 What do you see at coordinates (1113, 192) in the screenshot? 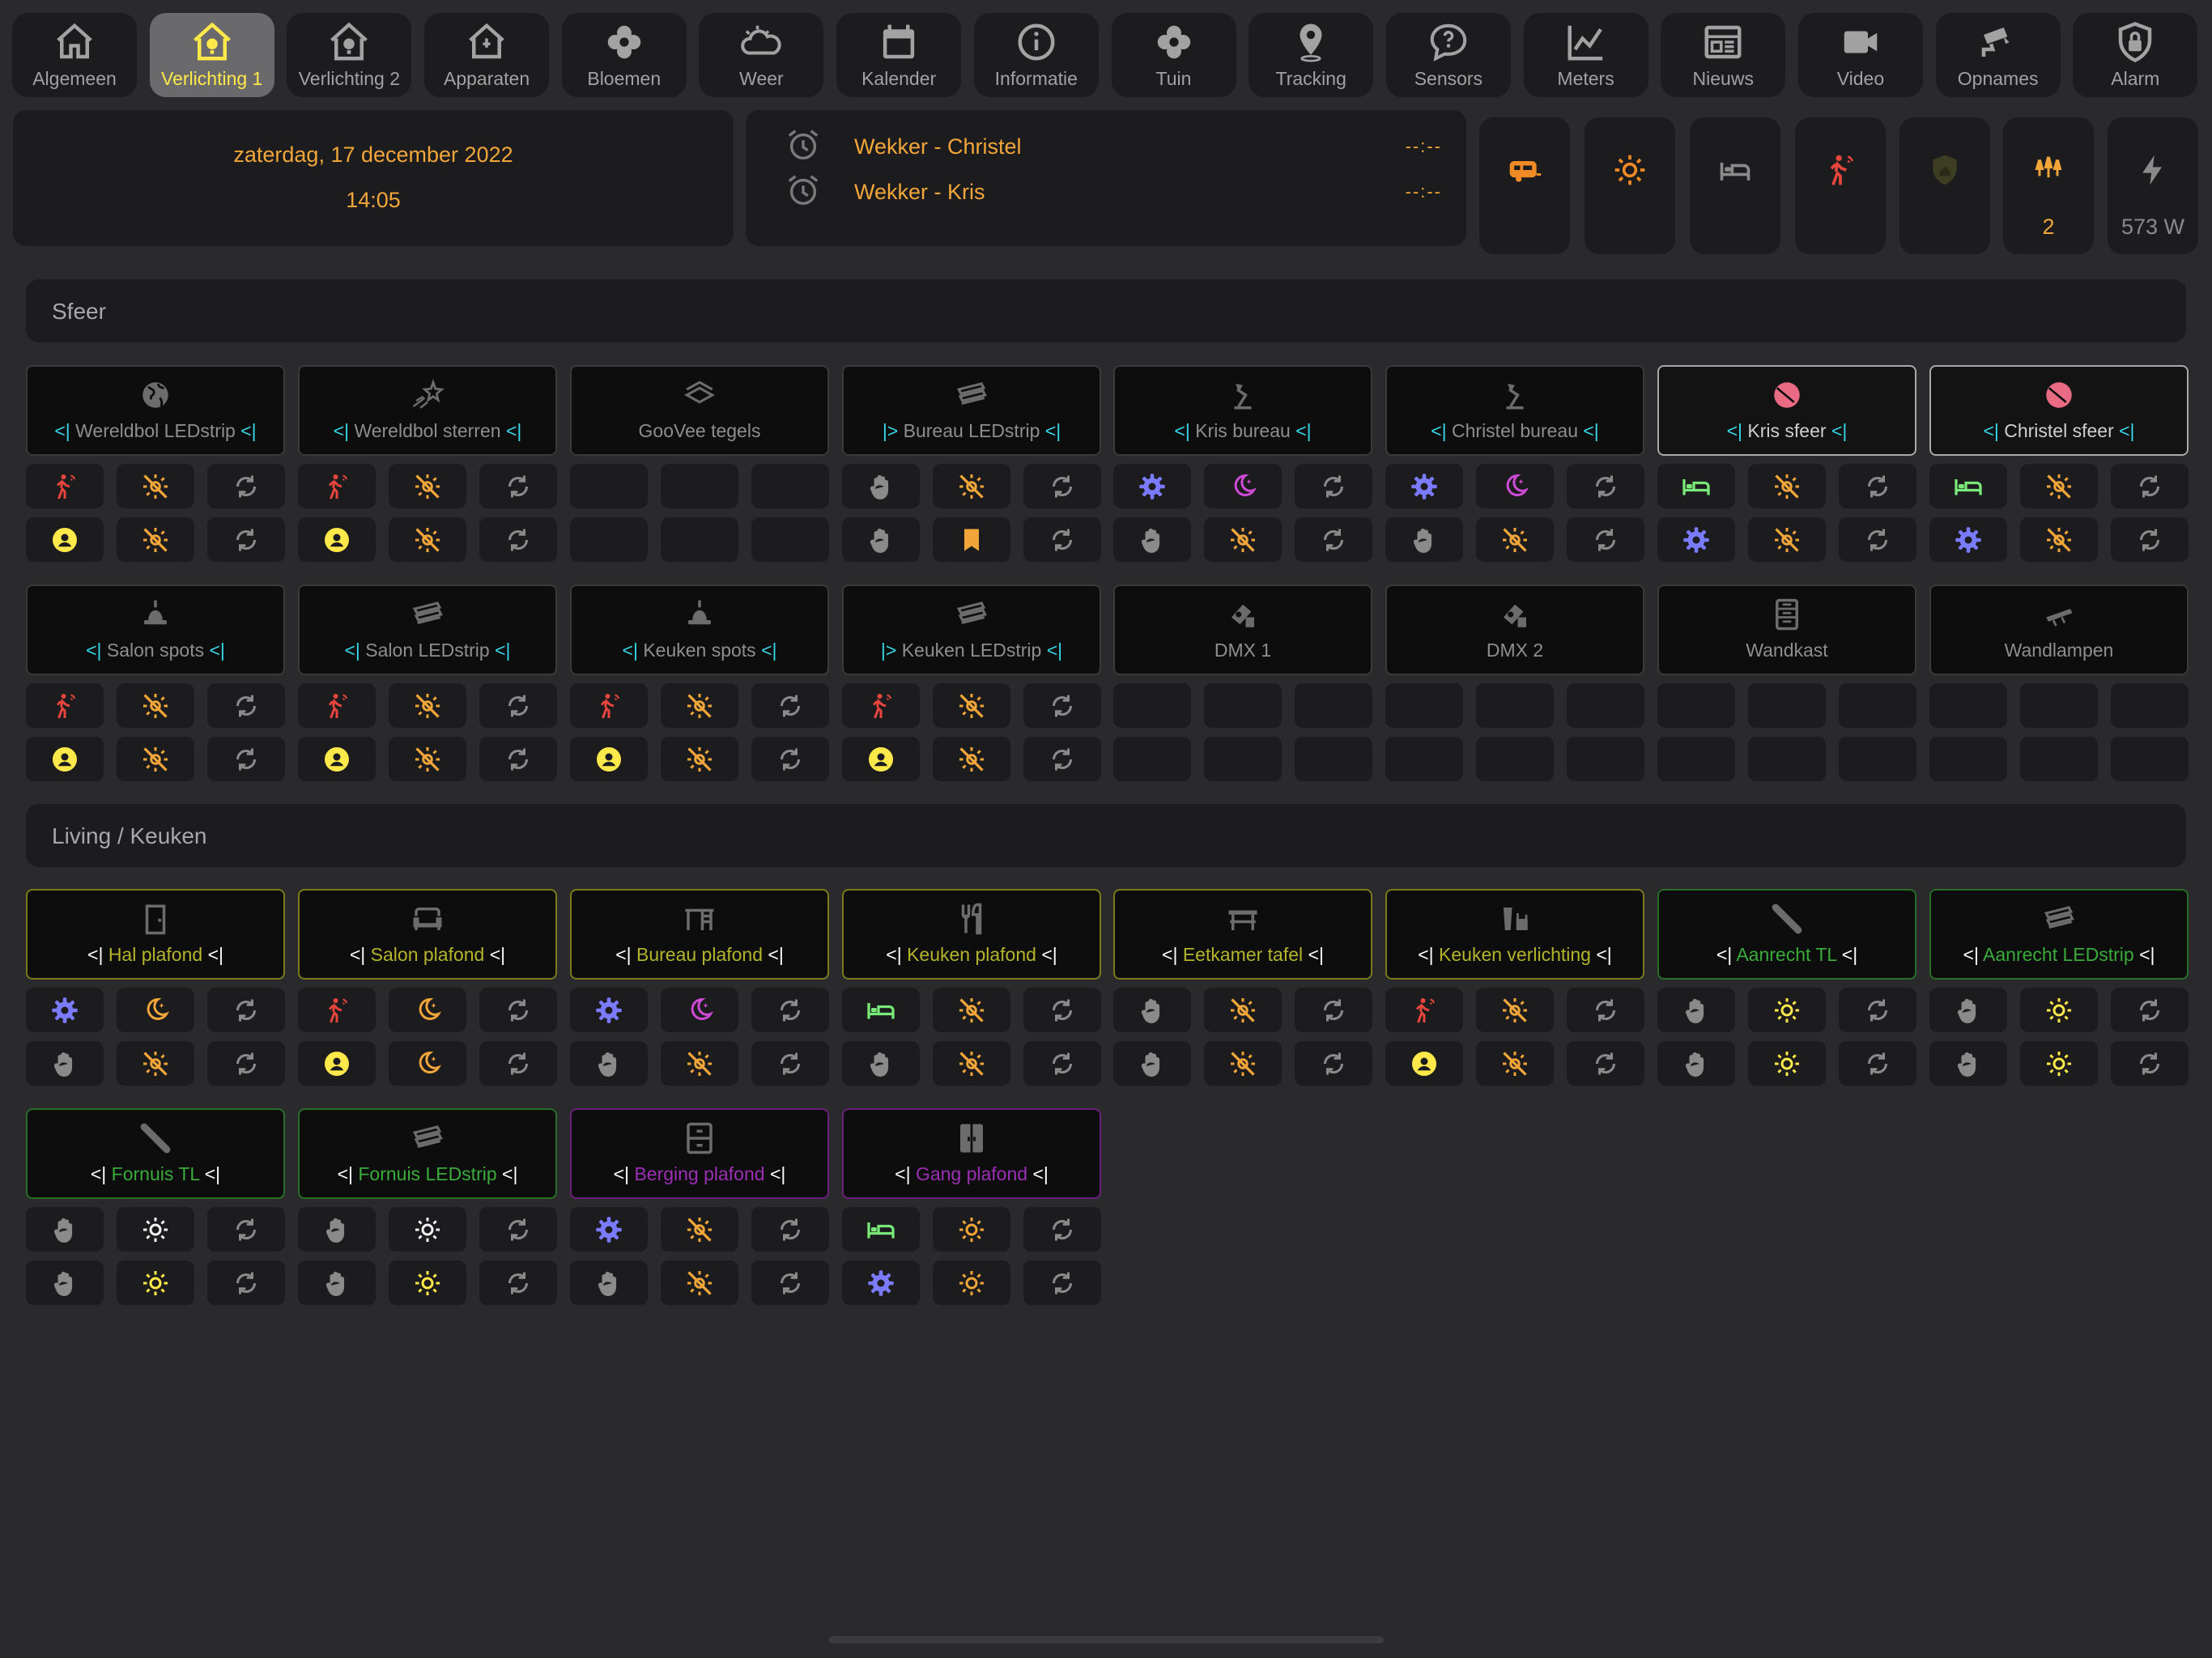
I see `alarm-row: Wekker - Kris --:--` at bounding box center [1113, 192].